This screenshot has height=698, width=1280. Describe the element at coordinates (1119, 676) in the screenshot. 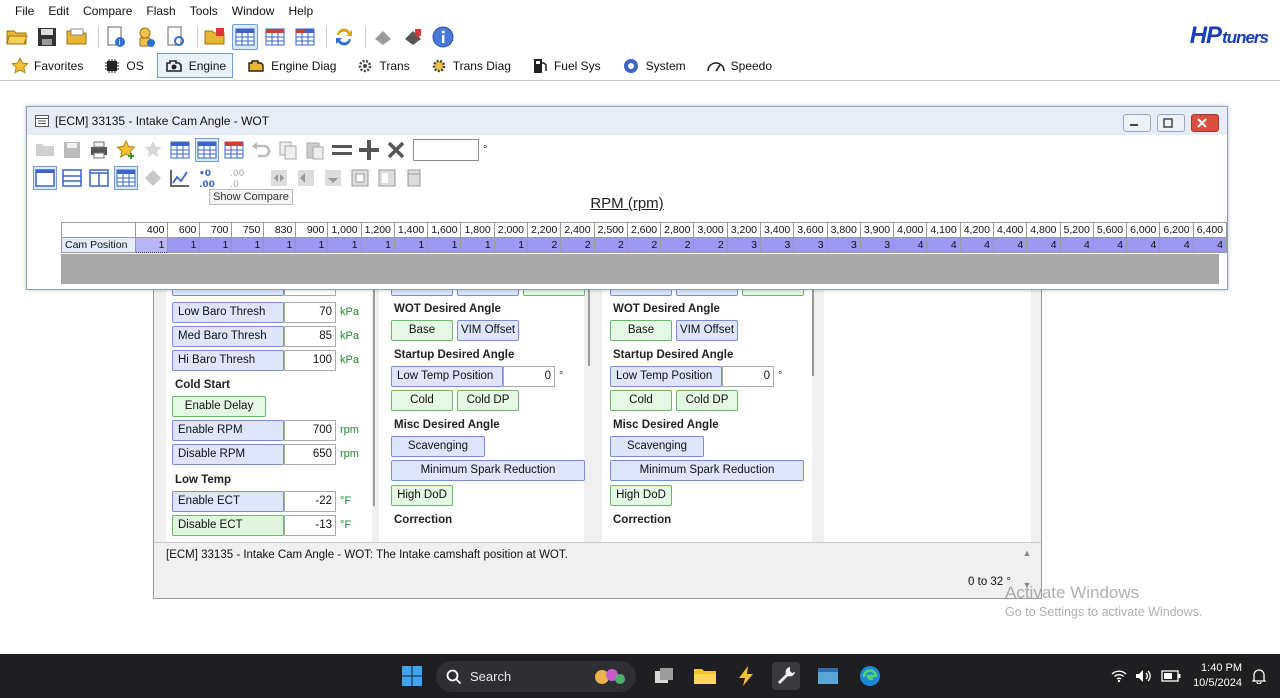

I see `wifi-icon` at that location.